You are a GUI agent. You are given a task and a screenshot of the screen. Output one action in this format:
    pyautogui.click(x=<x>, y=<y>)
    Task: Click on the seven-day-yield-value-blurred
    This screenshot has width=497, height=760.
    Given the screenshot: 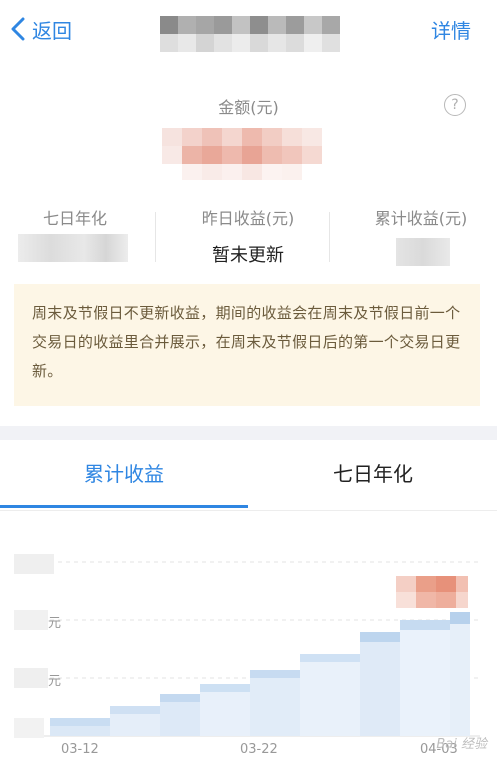 What is the action you would take?
    pyautogui.click(x=73, y=248)
    